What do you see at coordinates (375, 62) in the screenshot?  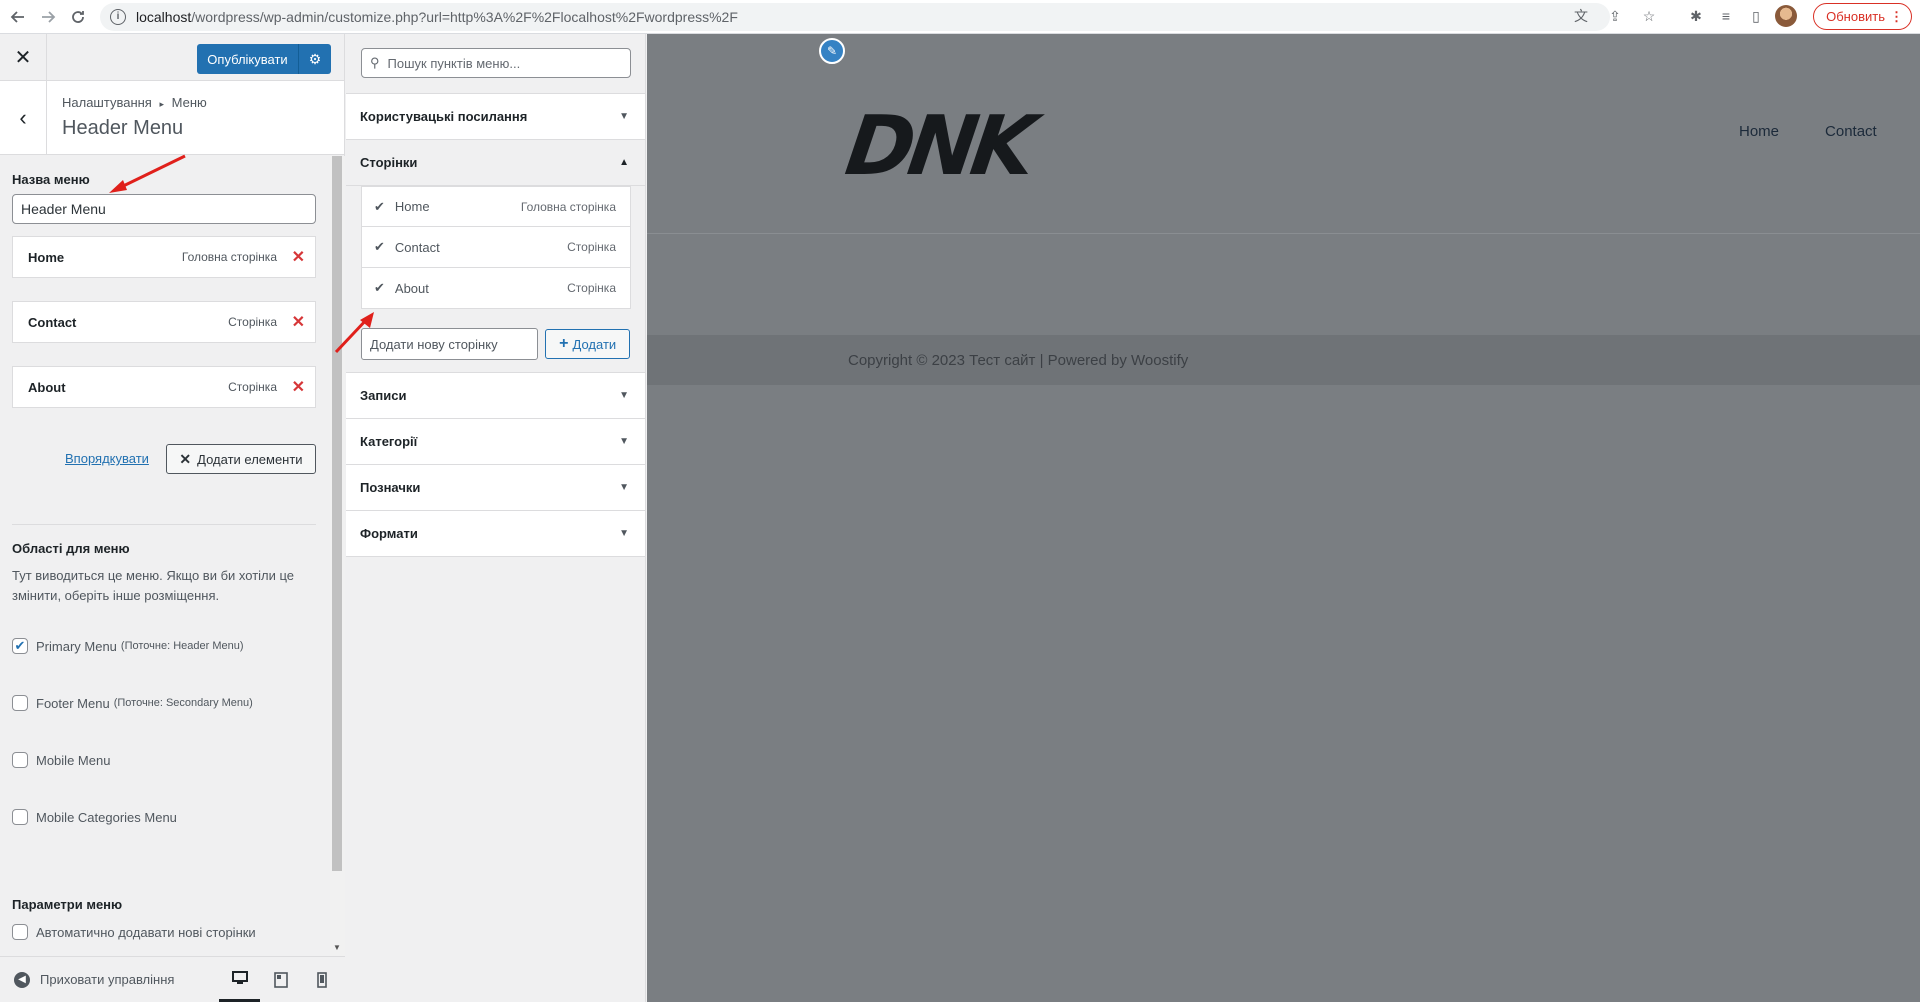 I see `search-icon: ⚲` at bounding box center [375, 62].